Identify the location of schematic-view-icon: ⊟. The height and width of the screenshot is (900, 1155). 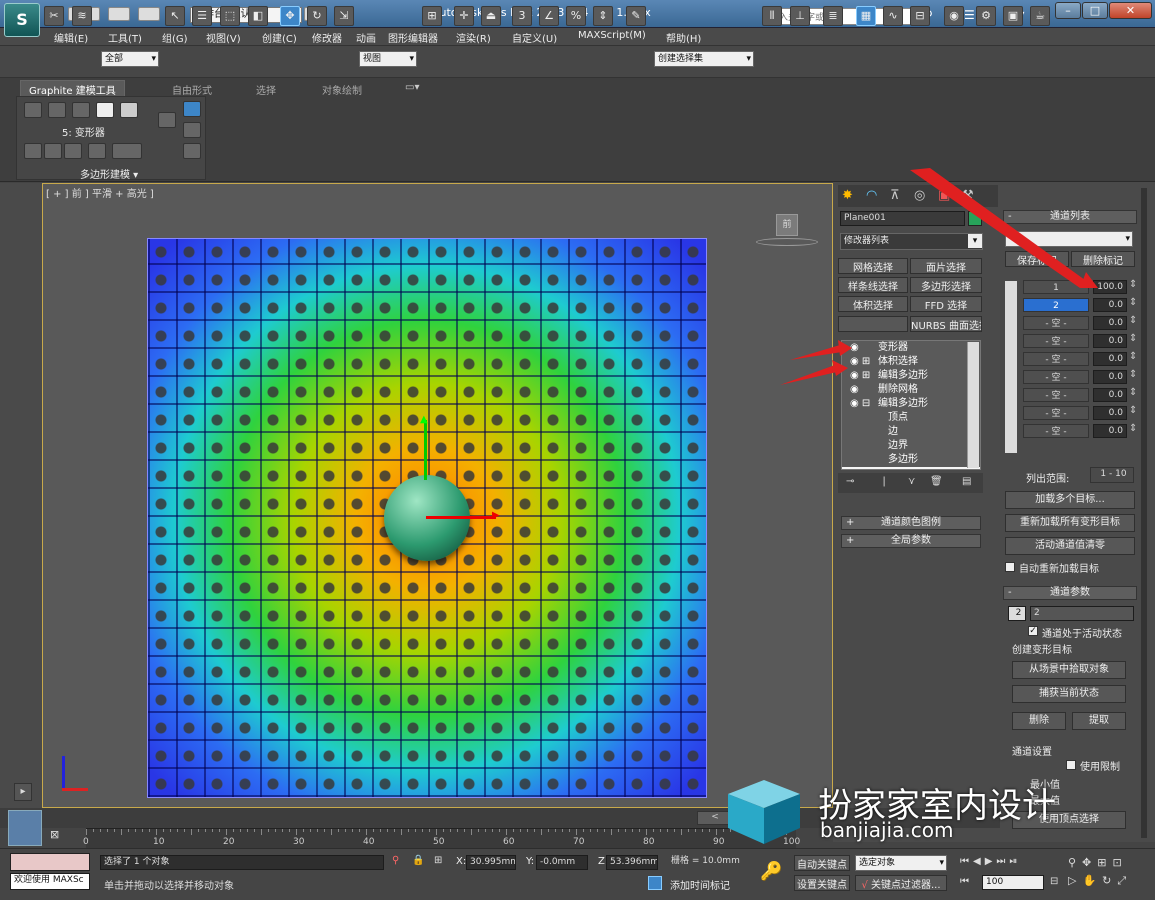
(920, 16).